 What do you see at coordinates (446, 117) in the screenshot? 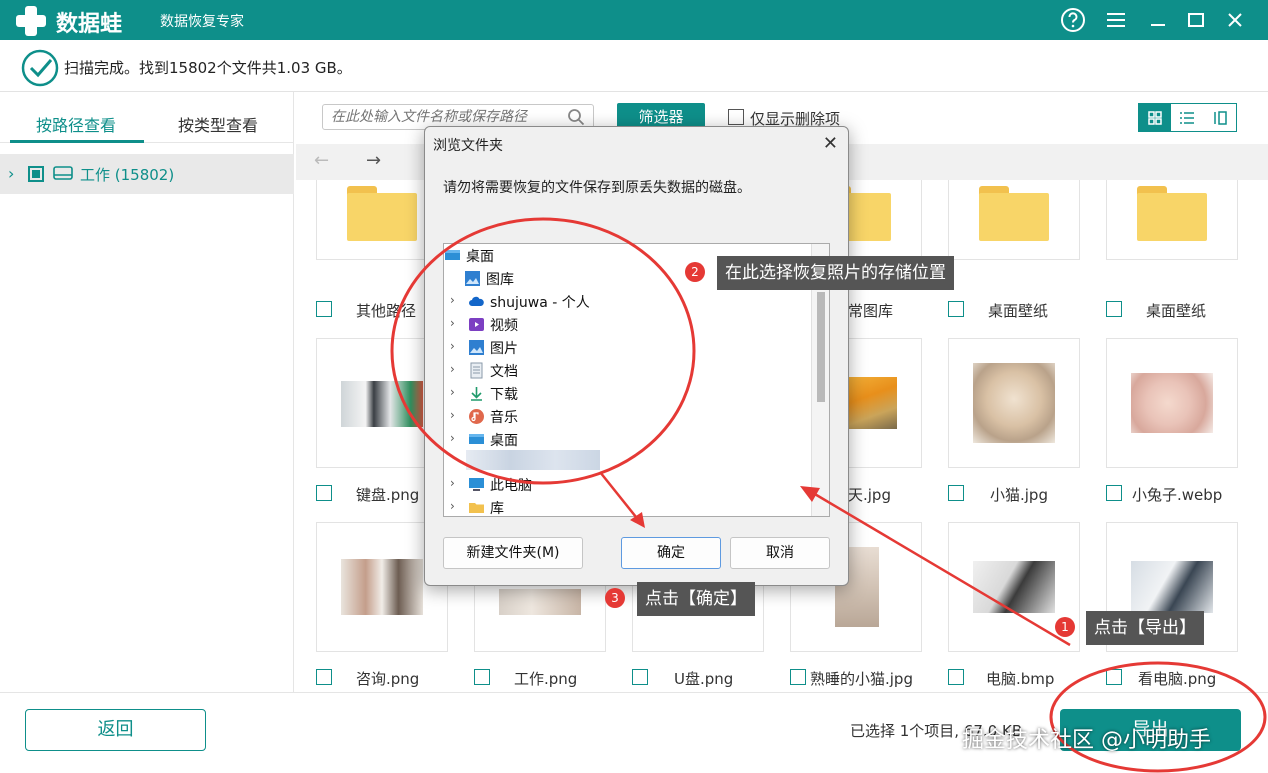
I see `search-input` at bounding box center [446, 117].